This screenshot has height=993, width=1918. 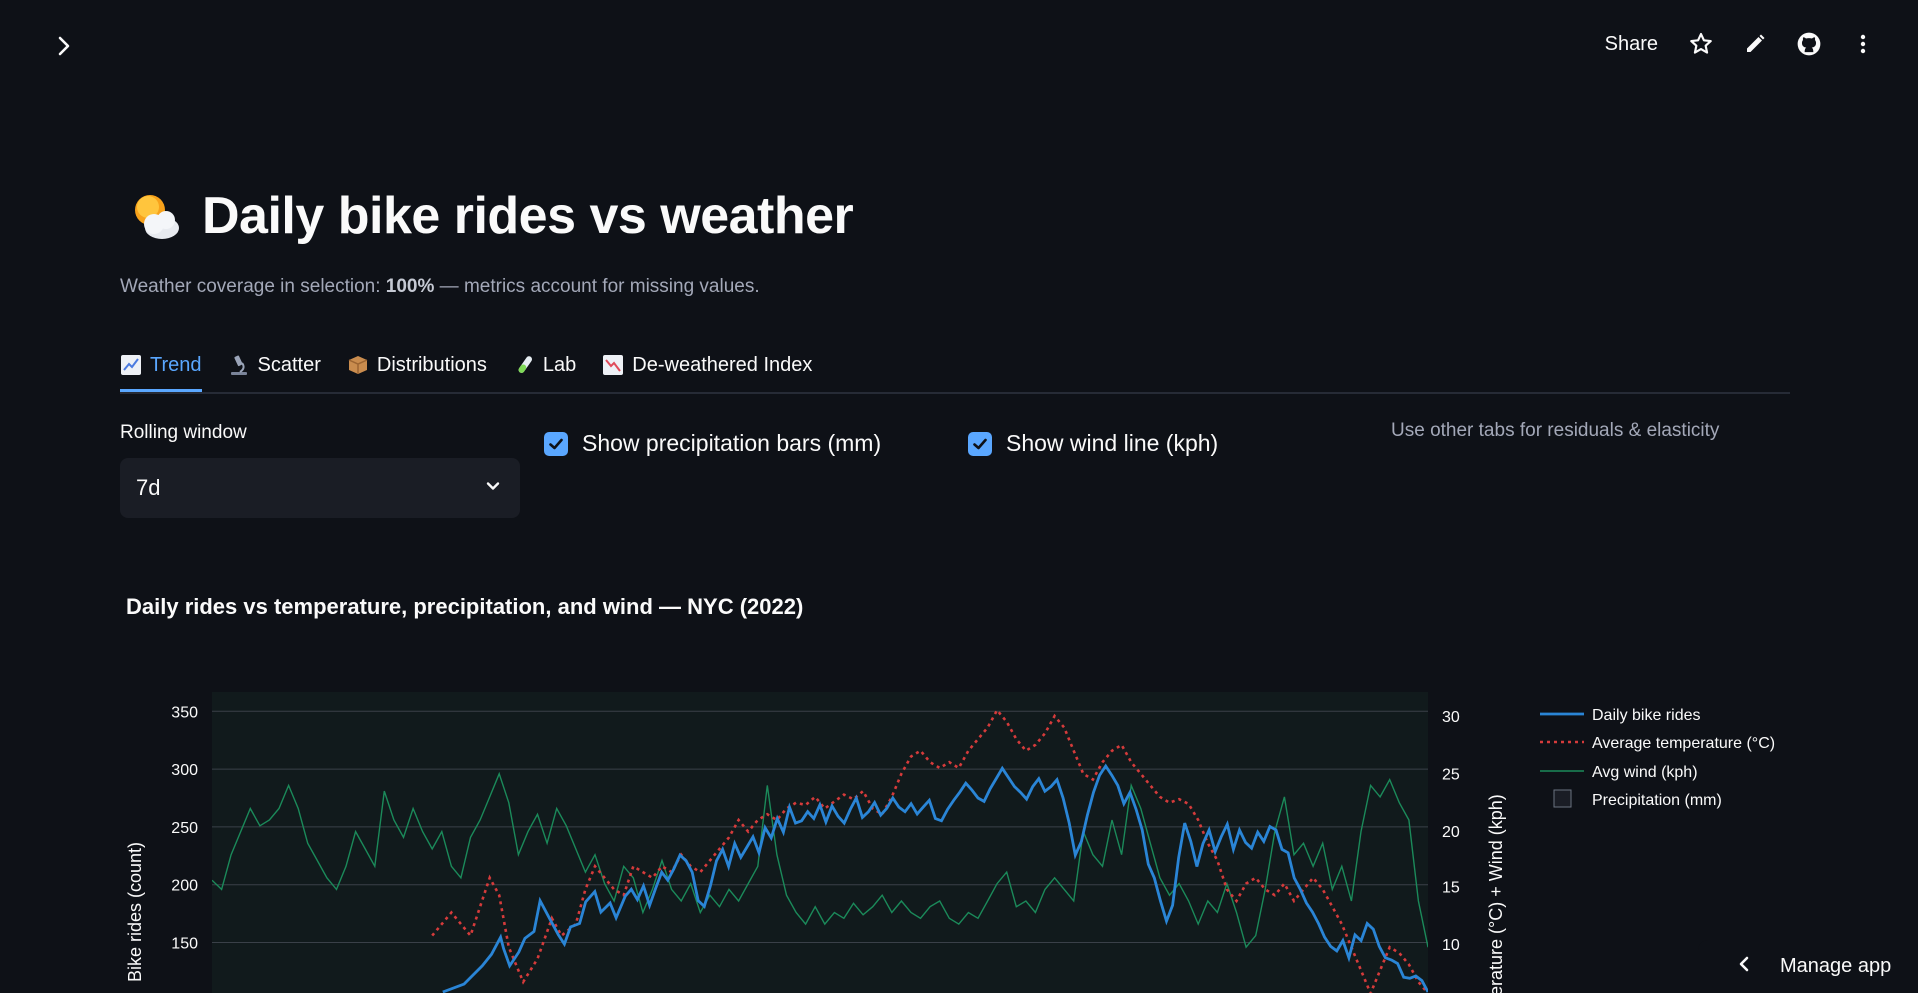 I want to click on y2-tick-label: 20, so click(x=1451, y=832).